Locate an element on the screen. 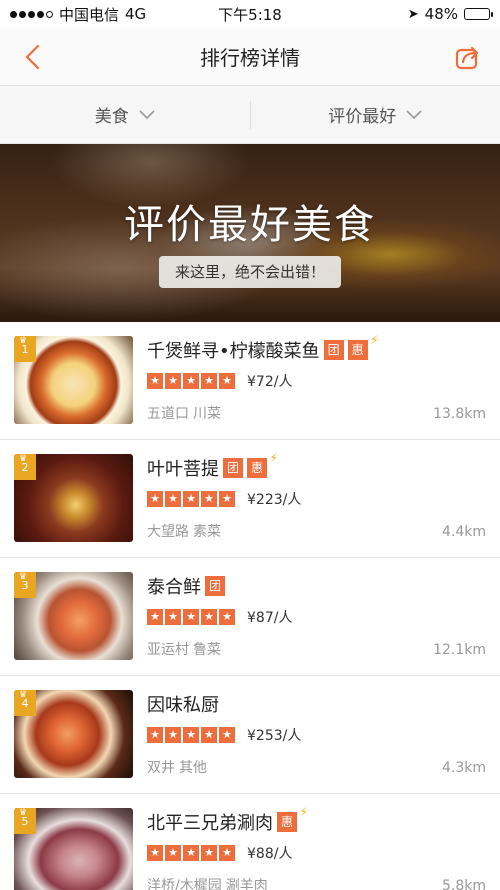 The width and height of the screenshot is (500, 890). restaurant-info: 因味私厨 ★ ★ ★ ★ ★ ¥253/人 双井 其他 4.3km is located at coordinates (317, 735).